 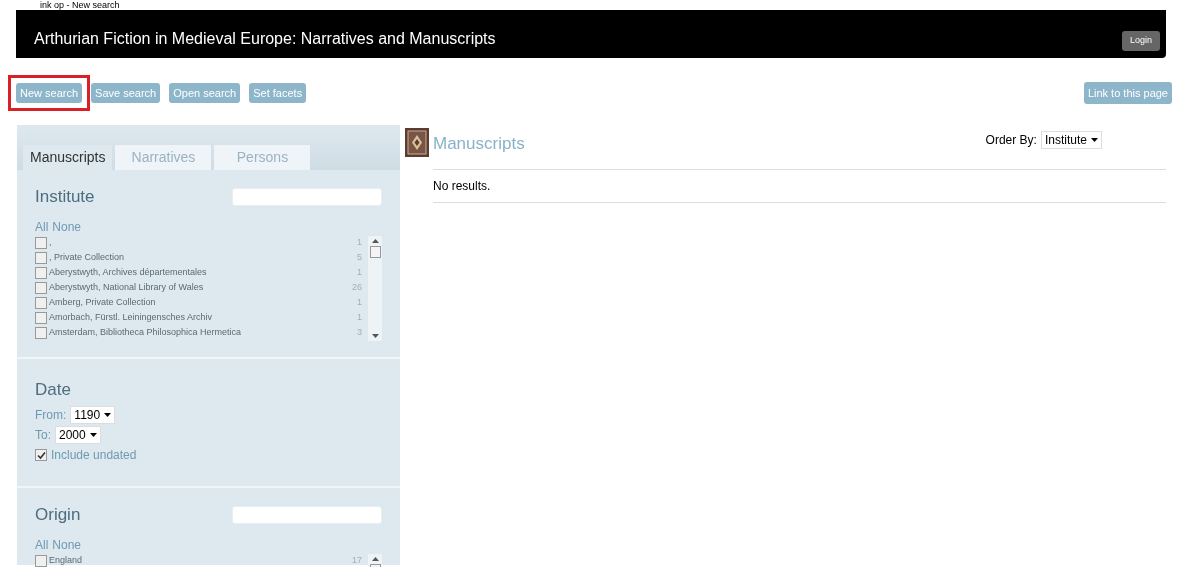 I want to click on checkbox-label: Include undated, so click(x=94, y=455).